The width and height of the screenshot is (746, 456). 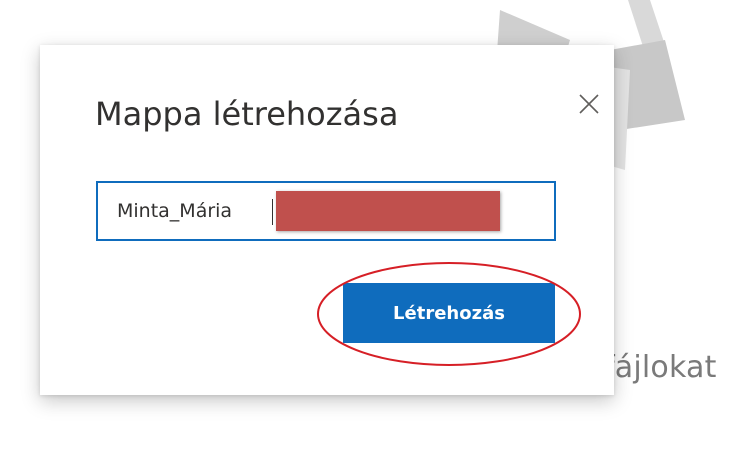 What do you see at coordinates (247, 114) in the screenshot?
I see `dialog-title: Mappa létrehozása` at bounding box center [247, 114].